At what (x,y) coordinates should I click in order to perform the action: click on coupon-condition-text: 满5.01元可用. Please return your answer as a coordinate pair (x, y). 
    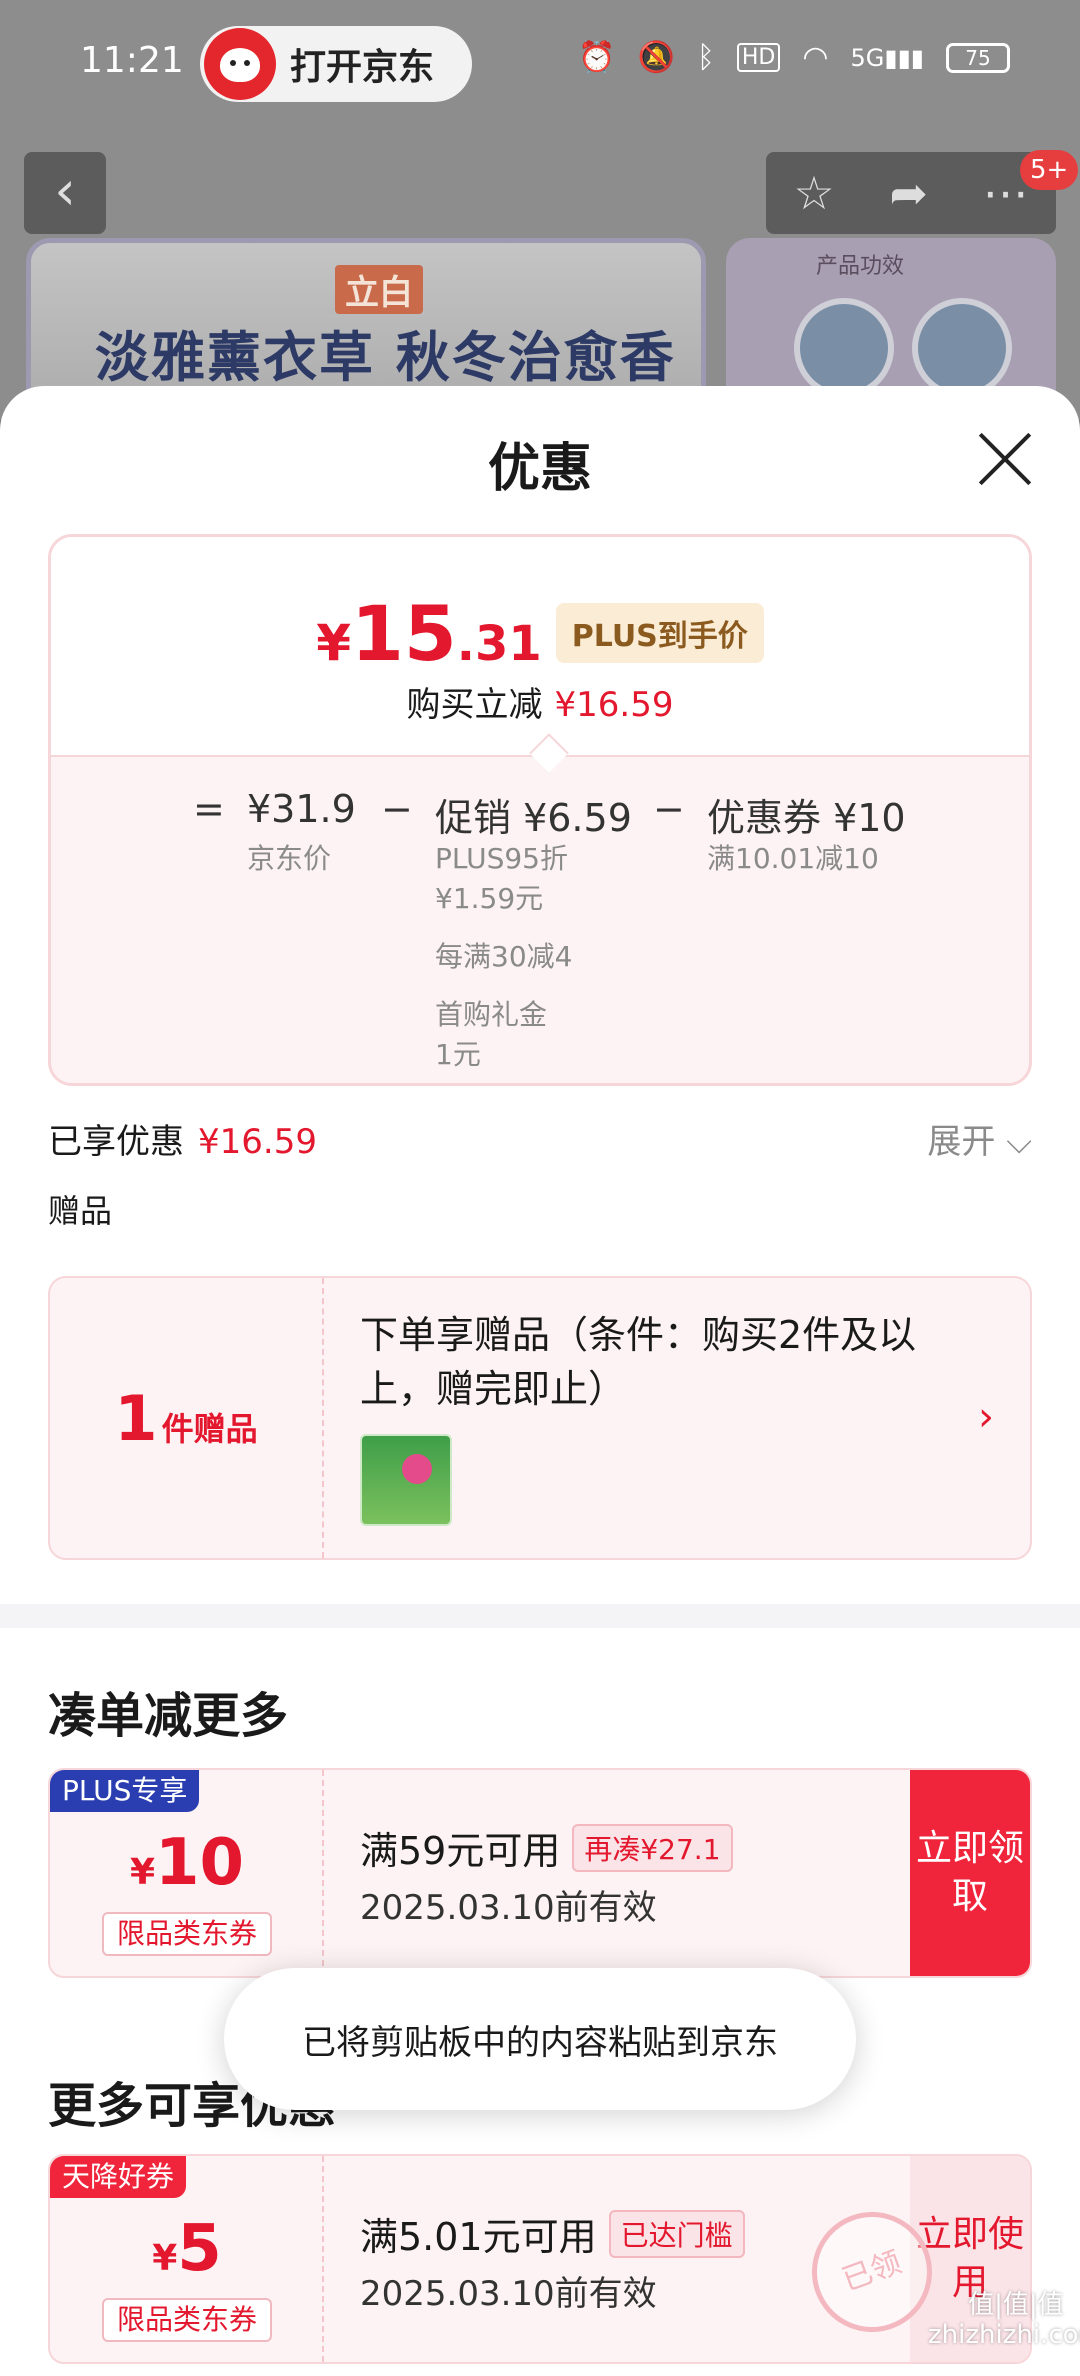
    Looking at the image, I should click on (478, 2237).